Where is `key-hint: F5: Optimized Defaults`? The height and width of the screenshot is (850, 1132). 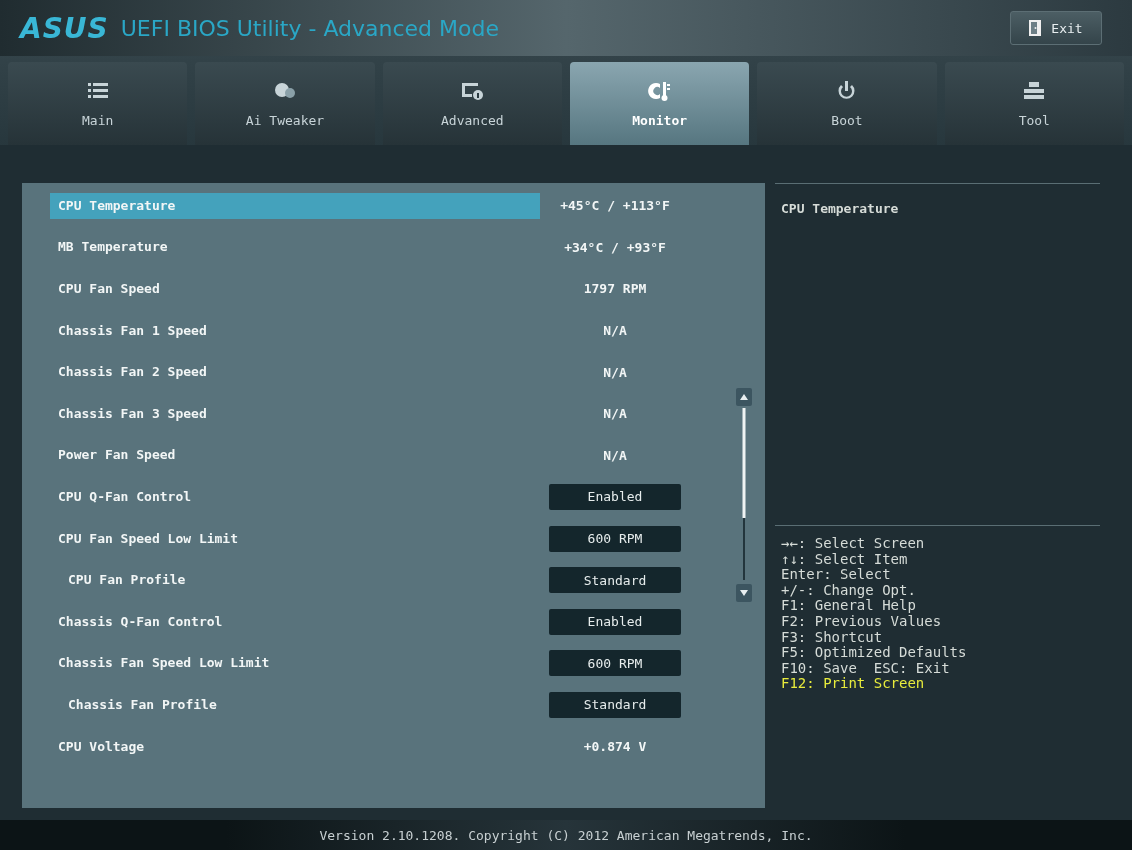 key-hint: F5: Optimized Defaults is located at coordinates (874, 653).